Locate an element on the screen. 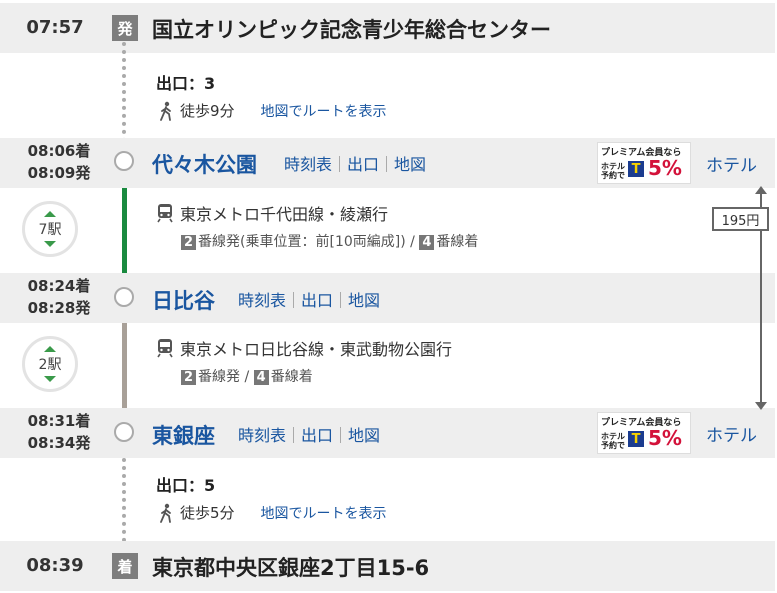  station-name-higashi-ginza: 東銀座 is located at coordinates (183, 435).